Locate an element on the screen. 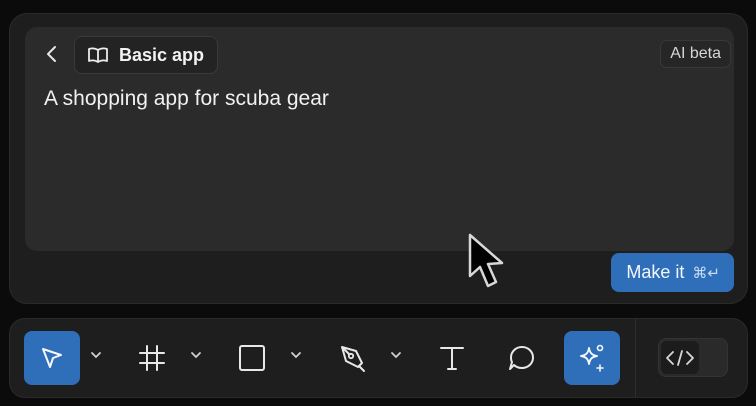 This screenshot has height=406, width=756. mouse-cursor-icon is located at coordinates (488, 264).